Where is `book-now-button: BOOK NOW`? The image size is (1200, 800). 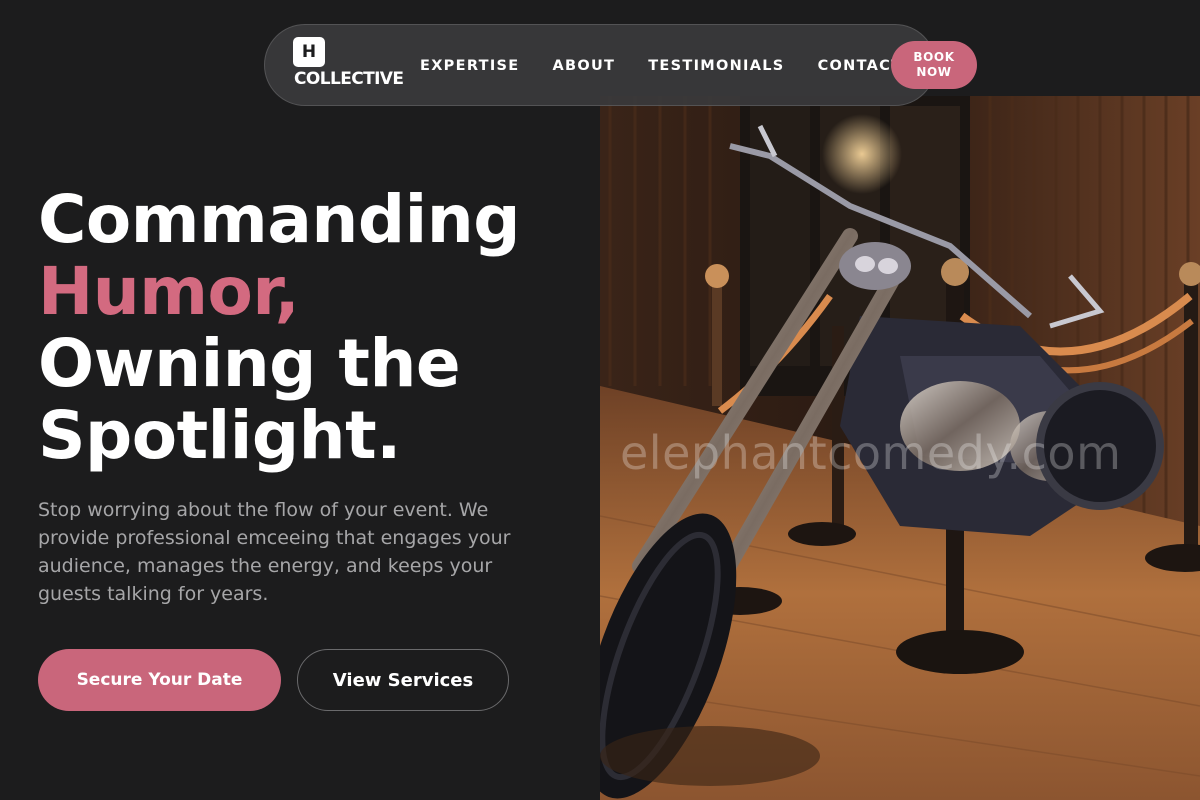 book-now-button: BOOK NOW is located at coordinates (934, 65).